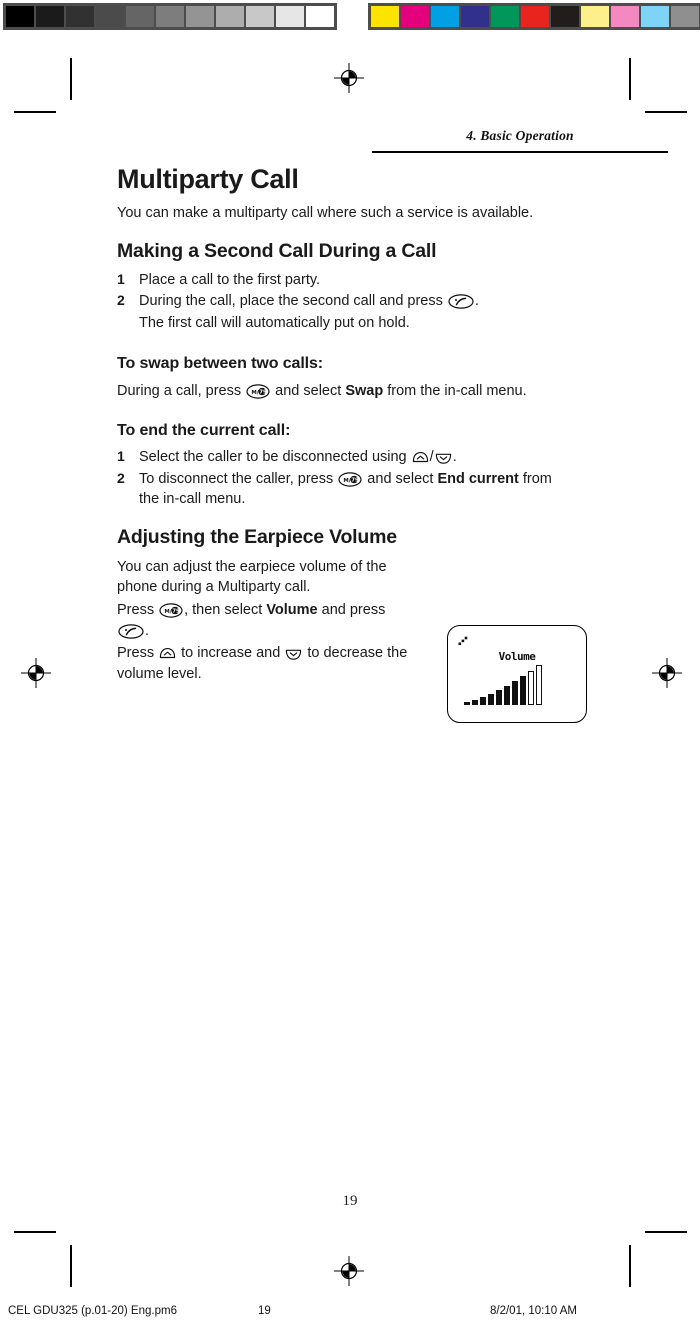 The height and width of the screenshot is (1323, 700). Describe the element at coordinates (220, 363) in the screenshot. I see `section-heading-swap: To swap between two calls:` at that location.